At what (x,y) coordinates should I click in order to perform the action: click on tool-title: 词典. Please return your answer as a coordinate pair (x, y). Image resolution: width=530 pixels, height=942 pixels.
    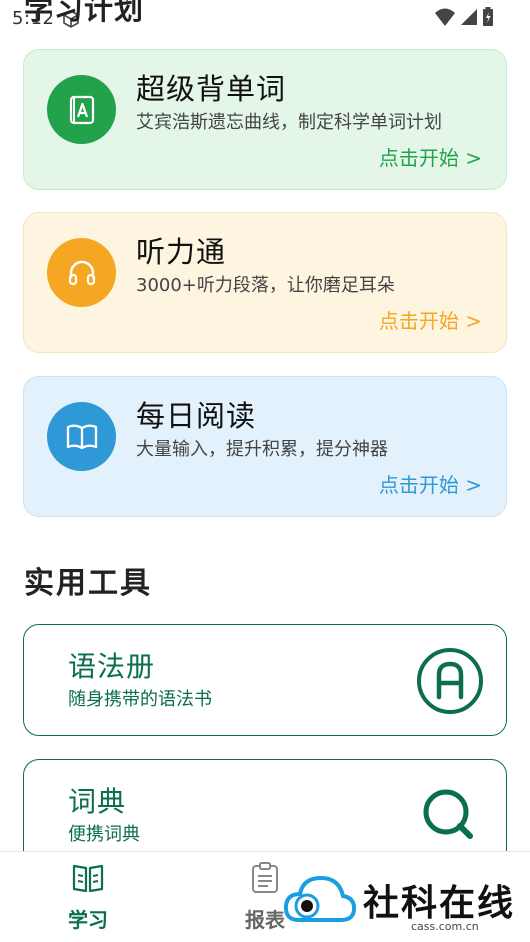
    Looking at the image, I should click on (97, 801).